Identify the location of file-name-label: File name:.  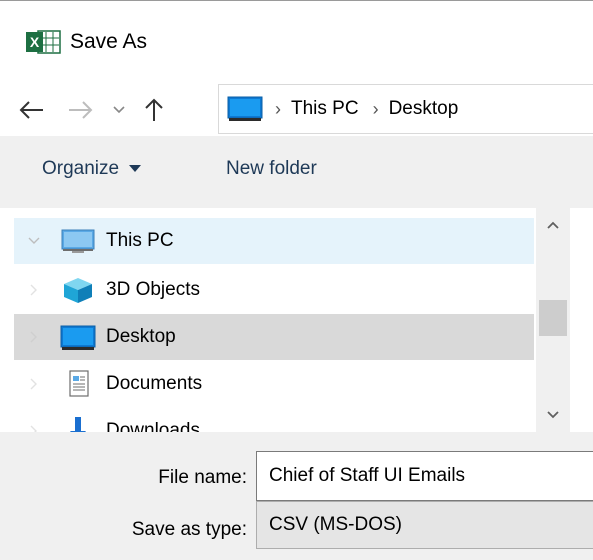
(202, 477).